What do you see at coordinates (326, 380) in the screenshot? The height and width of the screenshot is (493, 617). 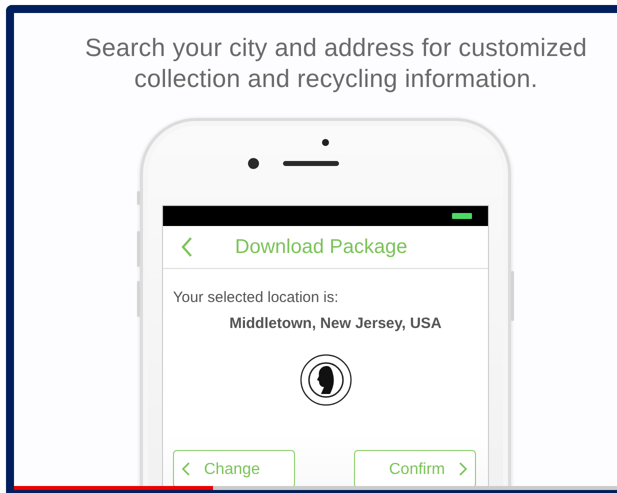 I see `seal-logo` at bounding box center [326, 380].